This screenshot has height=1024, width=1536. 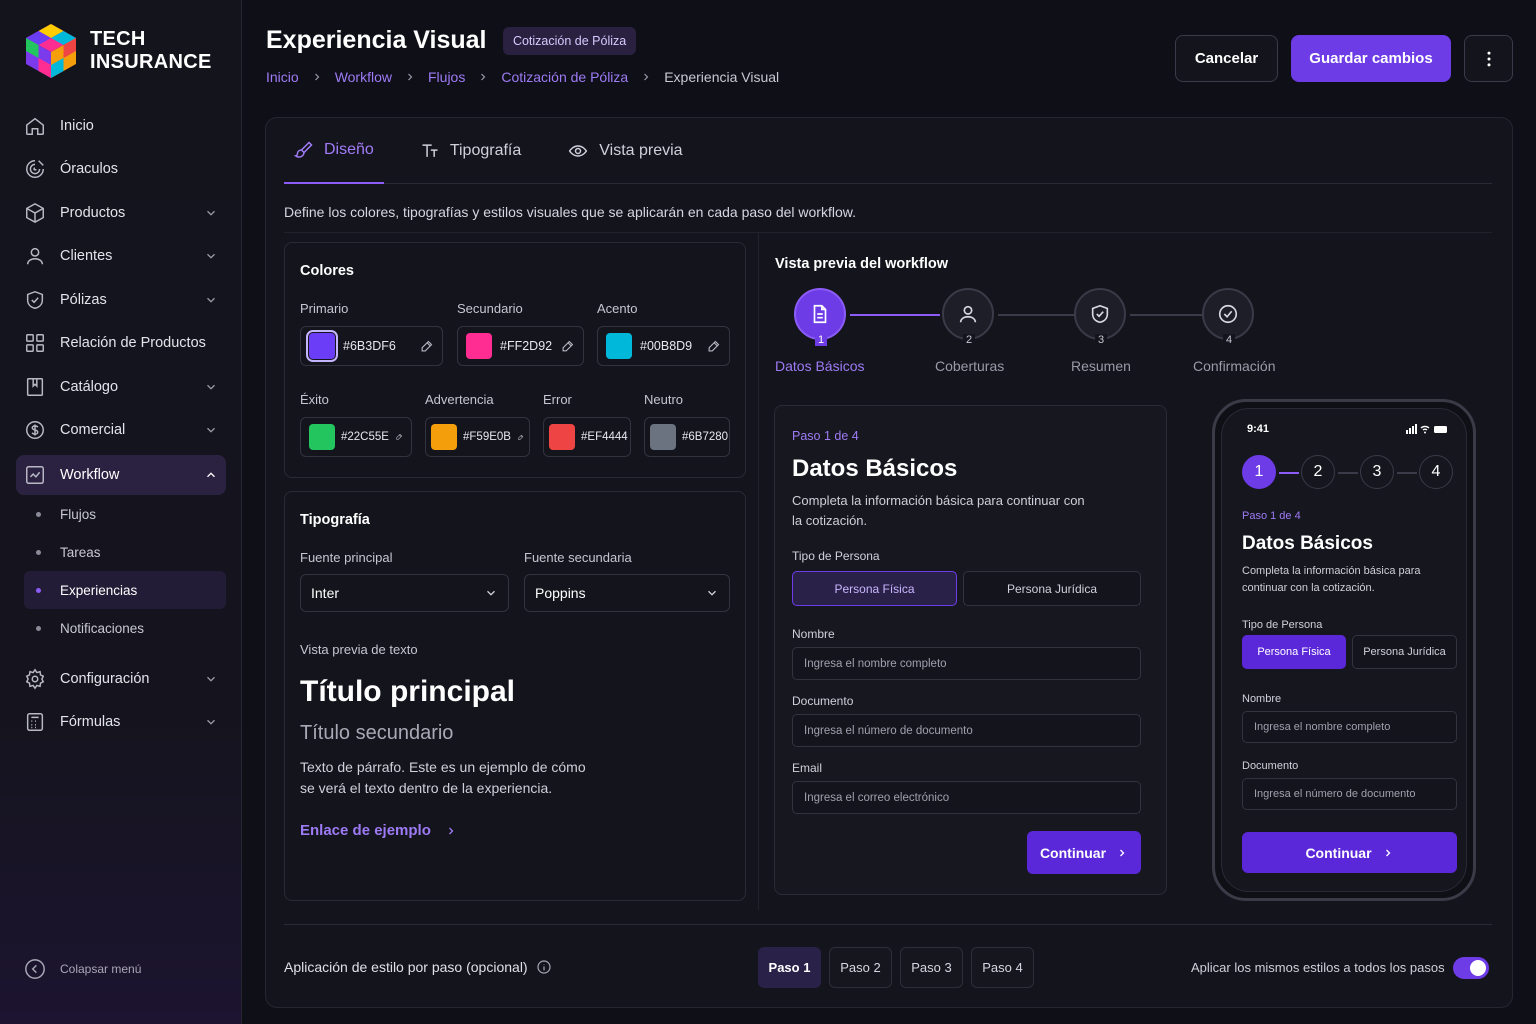 What do you see at coordinates (404, 593) in the screenshot?
I see `primary-font-select: Inter` at bounding box center [404, 593].